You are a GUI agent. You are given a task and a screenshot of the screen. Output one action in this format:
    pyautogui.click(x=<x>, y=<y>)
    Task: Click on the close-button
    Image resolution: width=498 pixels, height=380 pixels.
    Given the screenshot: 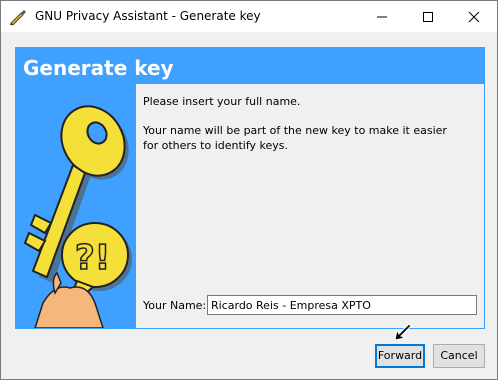 What is the action you would take?
    pyautogui.click(x=474, y=16)
    